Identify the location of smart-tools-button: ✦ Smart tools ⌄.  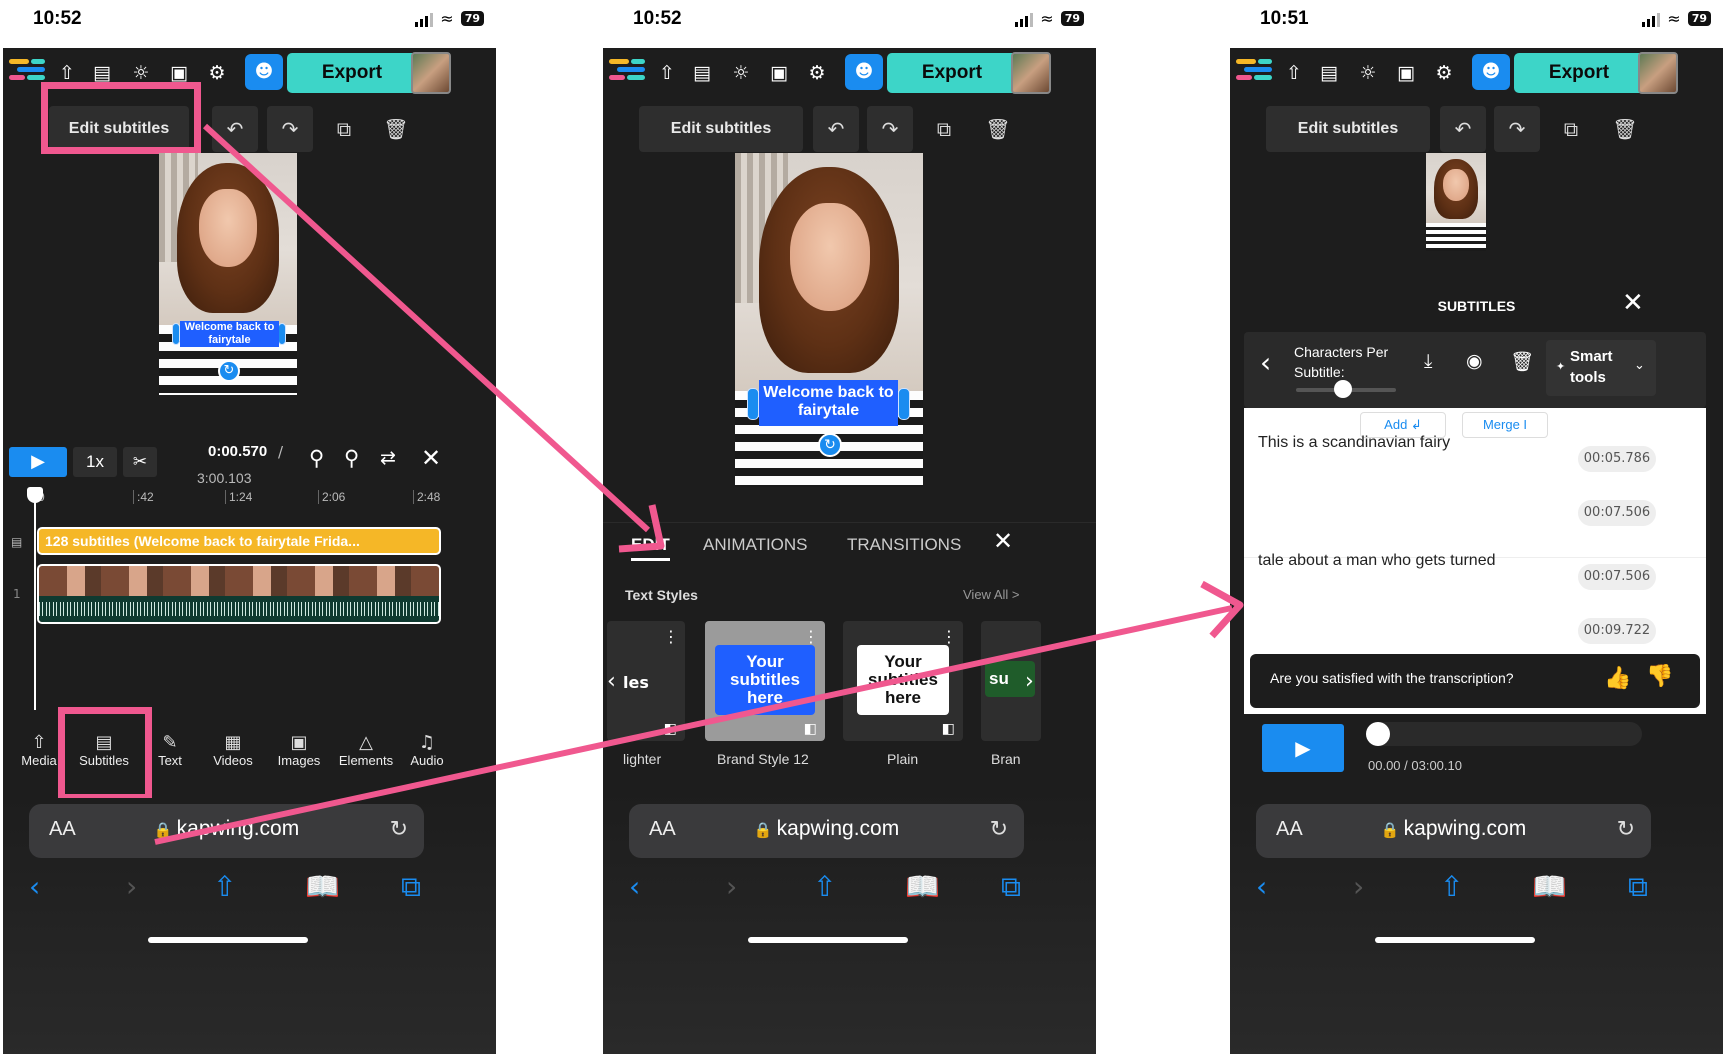
(1601, 368).